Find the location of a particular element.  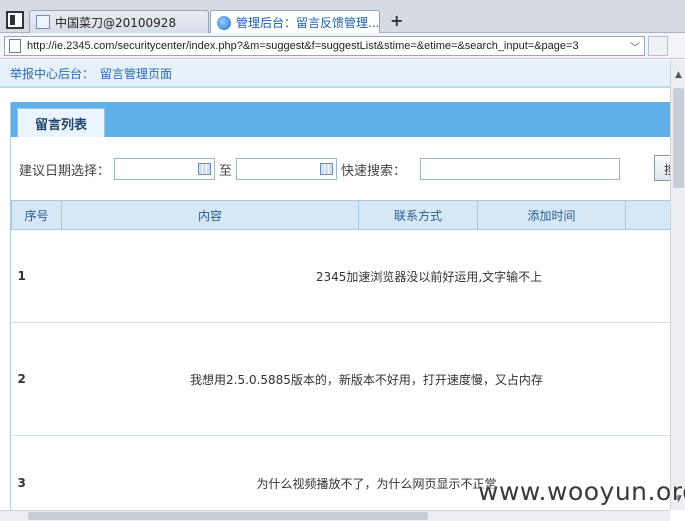

go-button is located at coordinates (658, 46).